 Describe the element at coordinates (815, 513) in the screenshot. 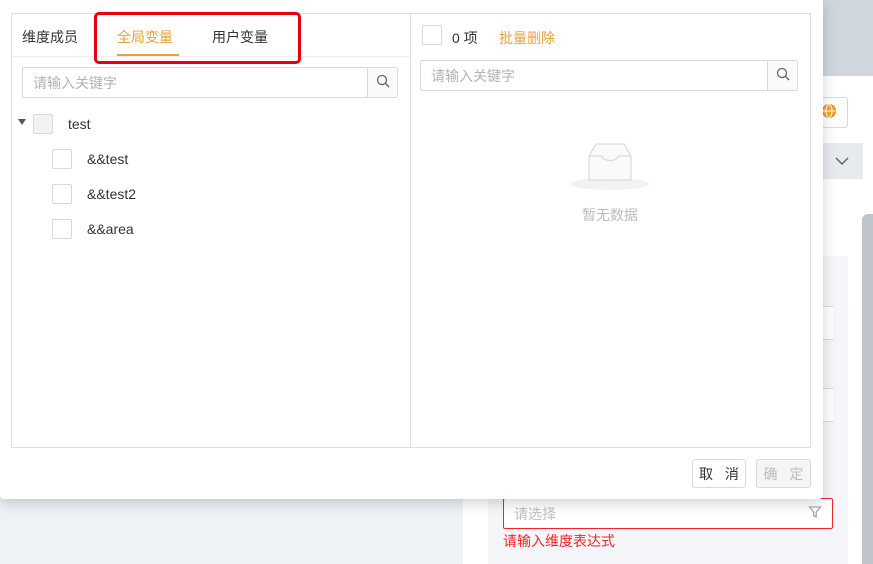

I see `filter-icon` at that location.